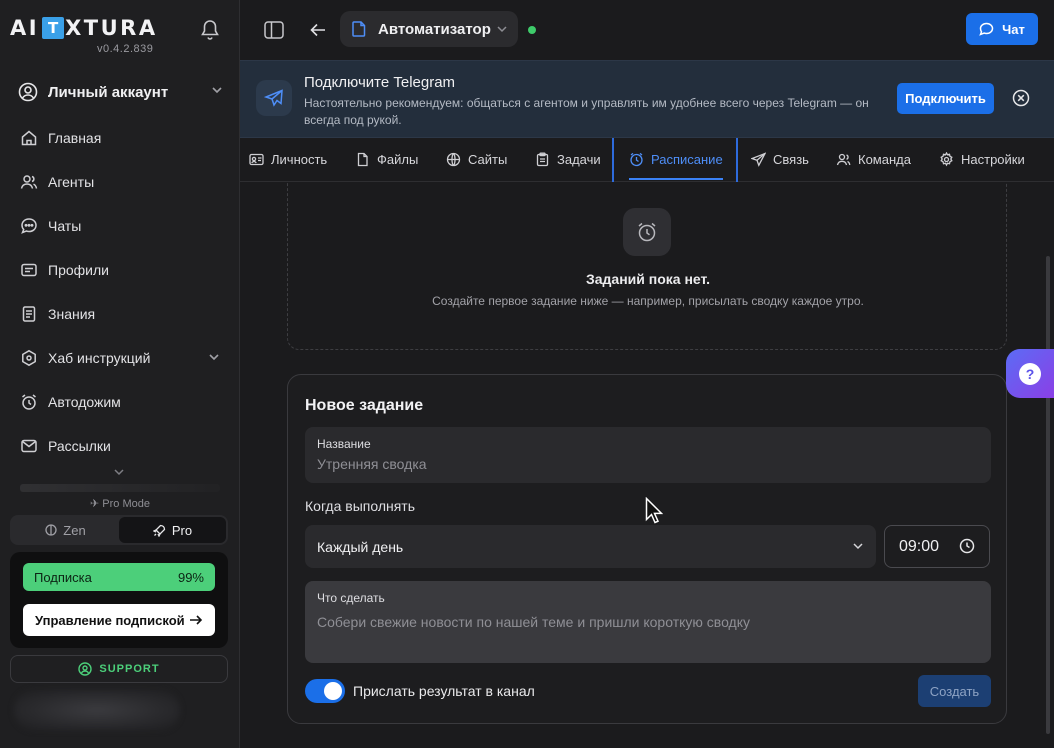 Image resolution: width=1054 pixels, height=748 pixels. What do you see at coordinates (51, 530) in the screenshot?
I see `leaf-icon` at bounding box center [51, 530].